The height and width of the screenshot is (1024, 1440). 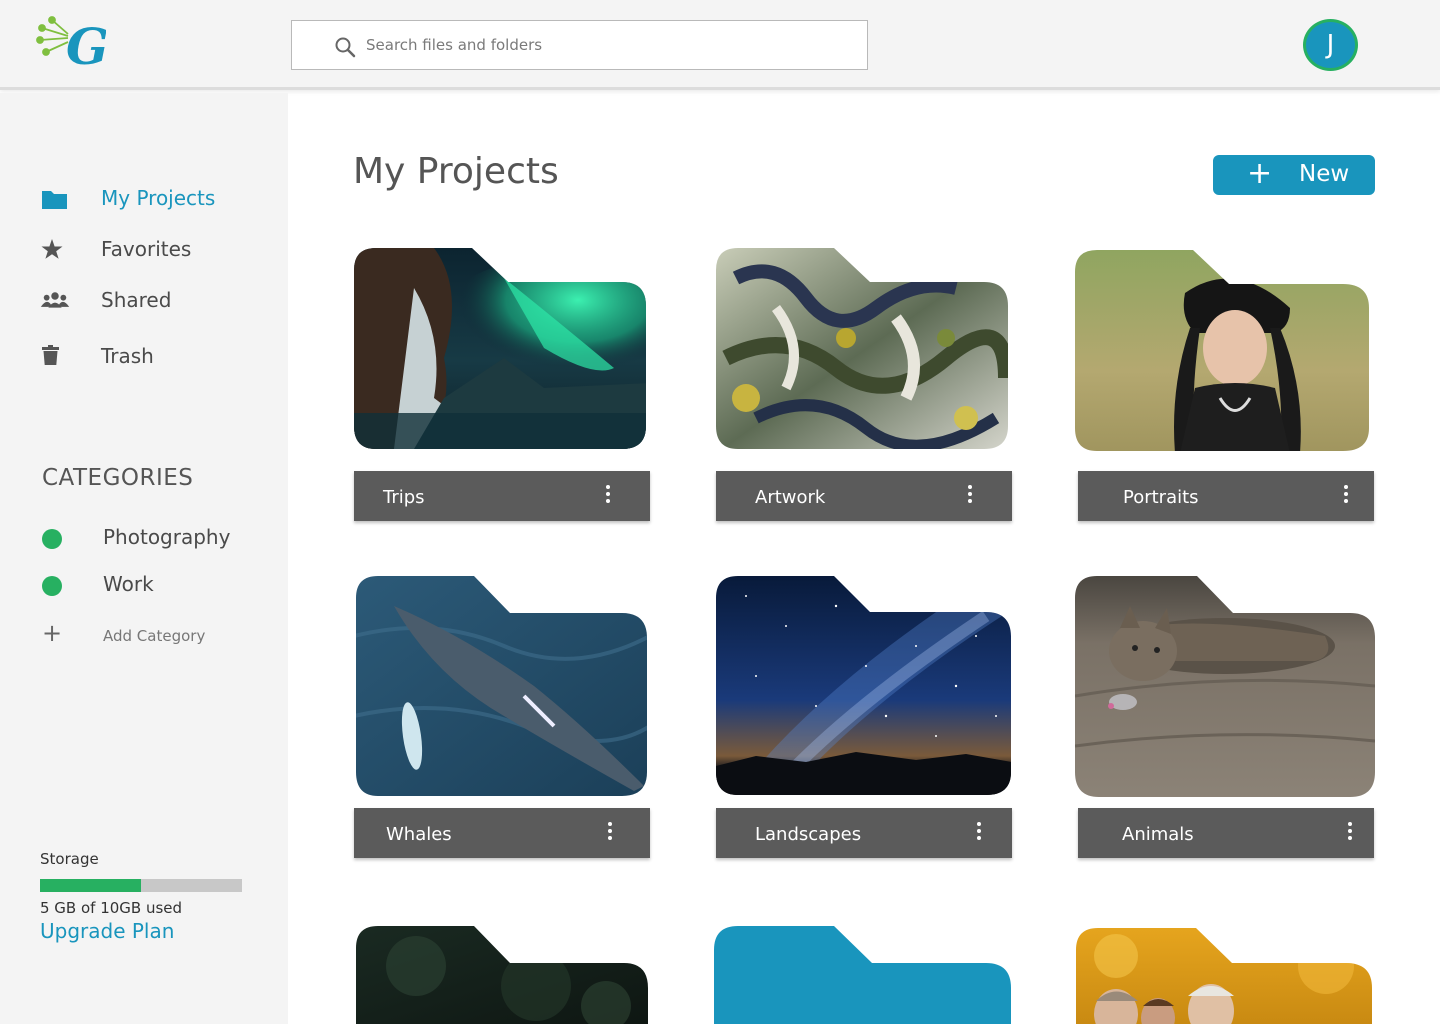 What do you see at coordinates (502, 833) in the screenshot?
I see `folder-label-bar: Whales` at bounding box center [502, 833].